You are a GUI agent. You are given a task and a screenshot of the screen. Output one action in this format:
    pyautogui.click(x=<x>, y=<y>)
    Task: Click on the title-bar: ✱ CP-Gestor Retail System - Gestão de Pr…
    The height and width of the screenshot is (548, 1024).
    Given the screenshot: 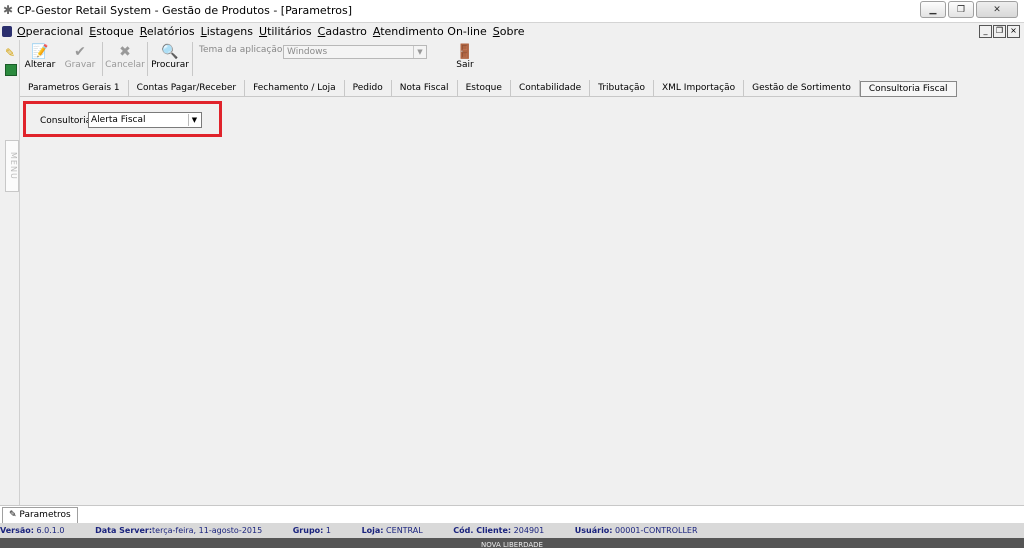 What is the action you would take?
    pyautogui.click(x=512, y=11)
    